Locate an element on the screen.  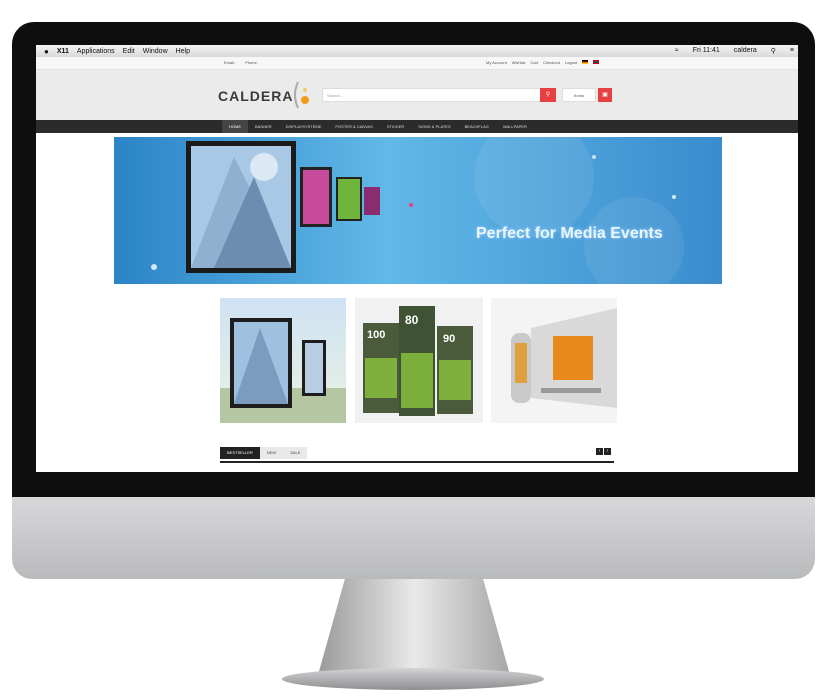
carousel-arrows: ‹ › is located at coordinates (603, 451).